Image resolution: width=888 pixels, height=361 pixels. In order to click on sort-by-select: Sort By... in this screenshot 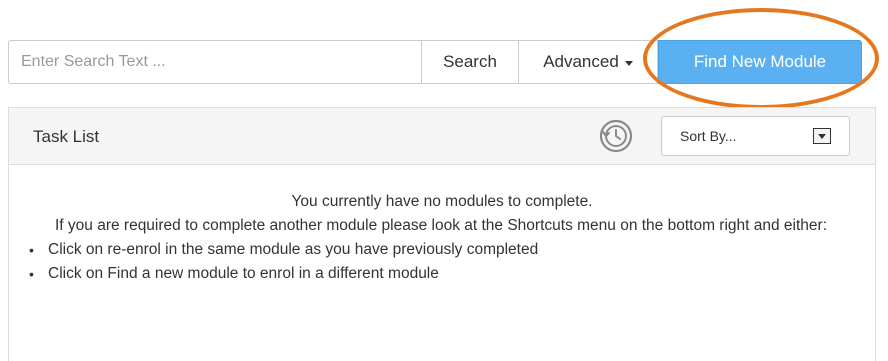, I will do `click(755, 136)`.